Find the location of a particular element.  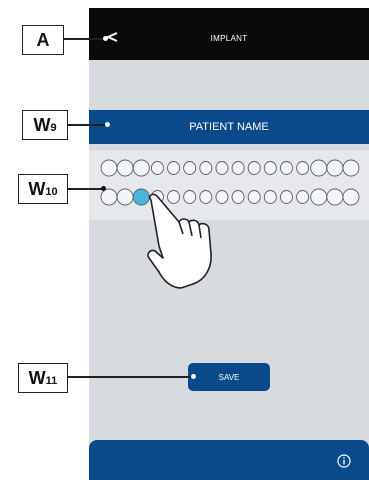

callout-label-w9: W9 is located at coordinates (45, 125).